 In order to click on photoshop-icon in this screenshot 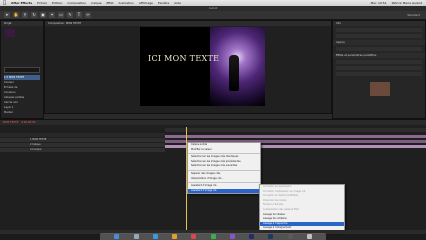, I will do `click(271, 236)`.